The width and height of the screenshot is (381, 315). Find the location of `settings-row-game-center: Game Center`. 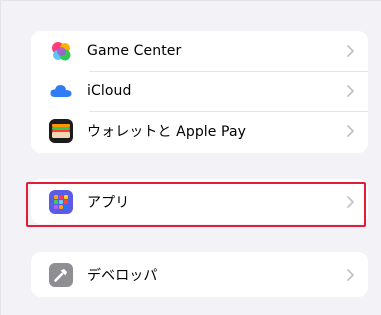

settings-row-game-center: Game Center is located at coordinates (199, 51).